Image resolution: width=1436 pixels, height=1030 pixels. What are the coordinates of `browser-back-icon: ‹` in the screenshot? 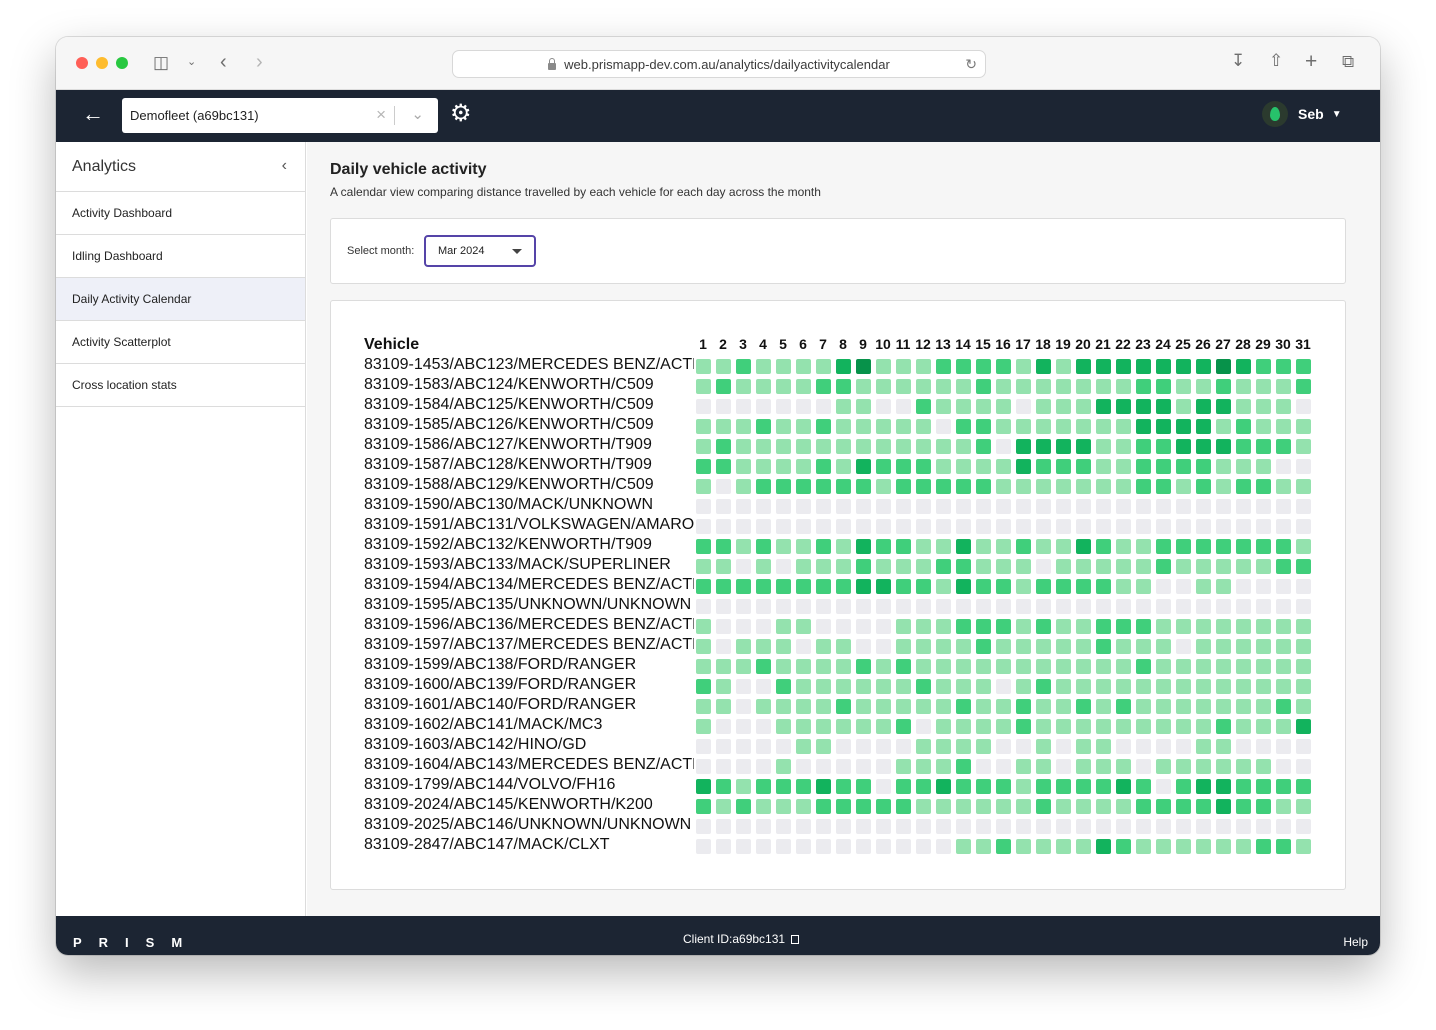 It's located at (223, 62).